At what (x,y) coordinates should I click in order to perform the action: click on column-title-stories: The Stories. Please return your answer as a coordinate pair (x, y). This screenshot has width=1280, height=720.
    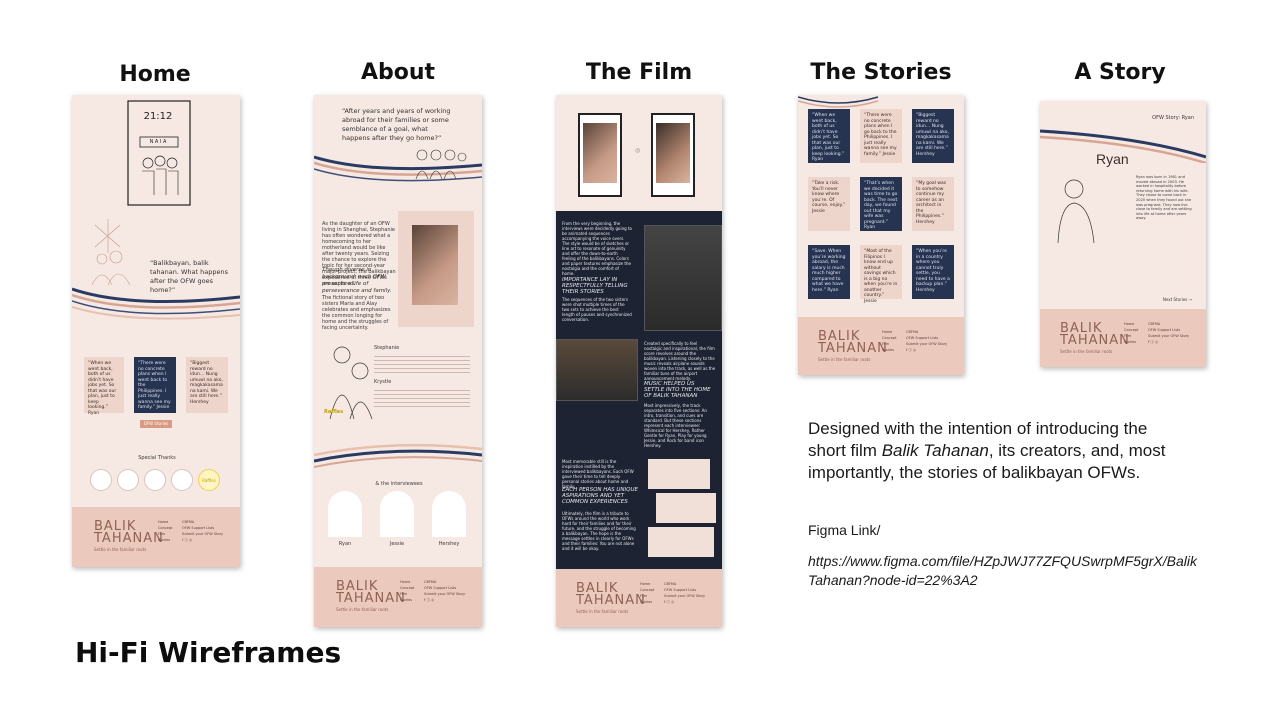
    Looking at the image, I should click on (881, 72).